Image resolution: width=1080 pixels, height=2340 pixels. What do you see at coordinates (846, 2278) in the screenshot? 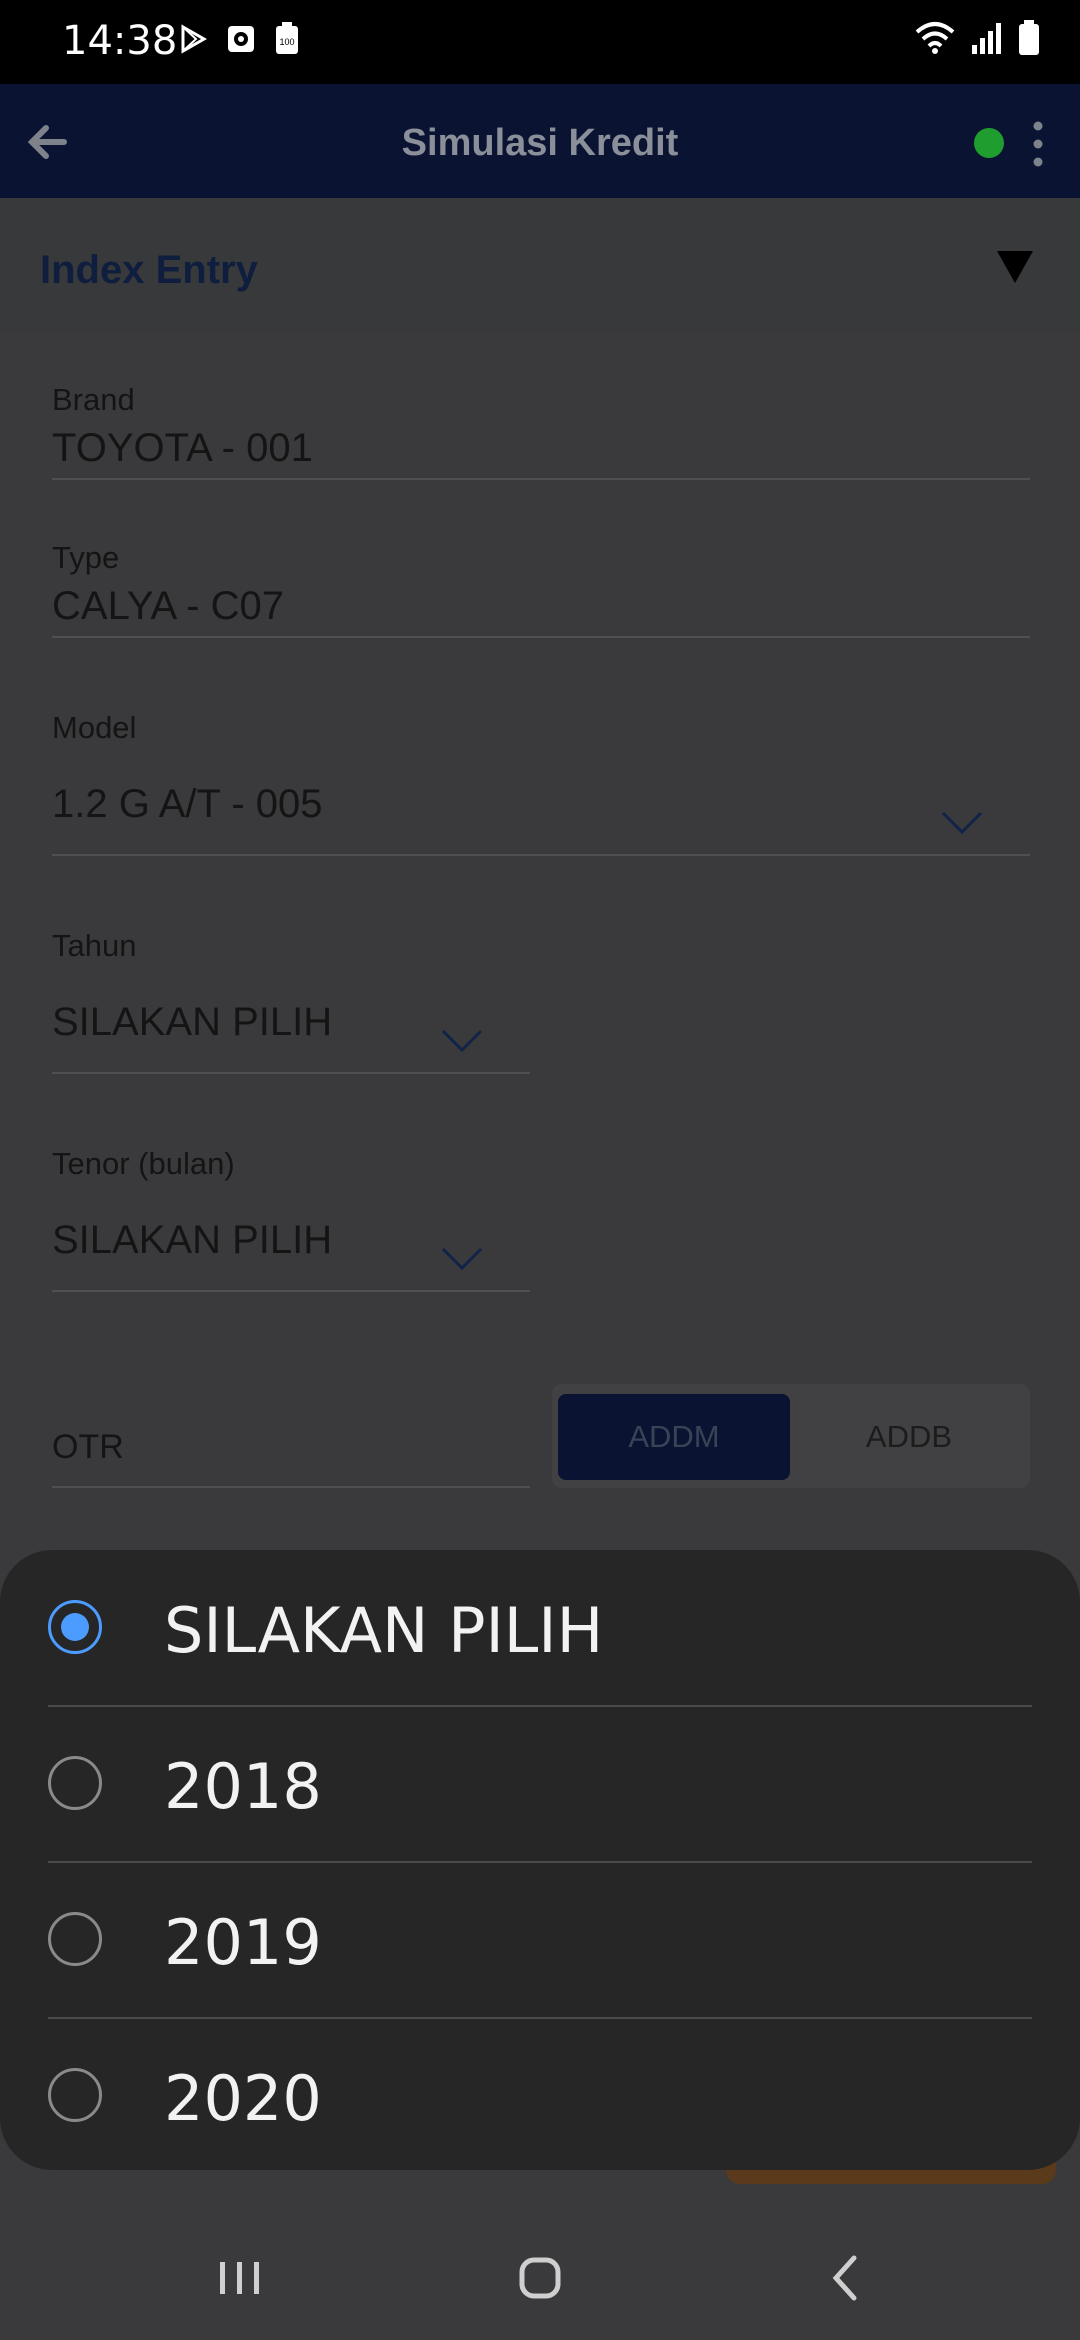
I see `back-icon` at bounding box center [846, 2278].